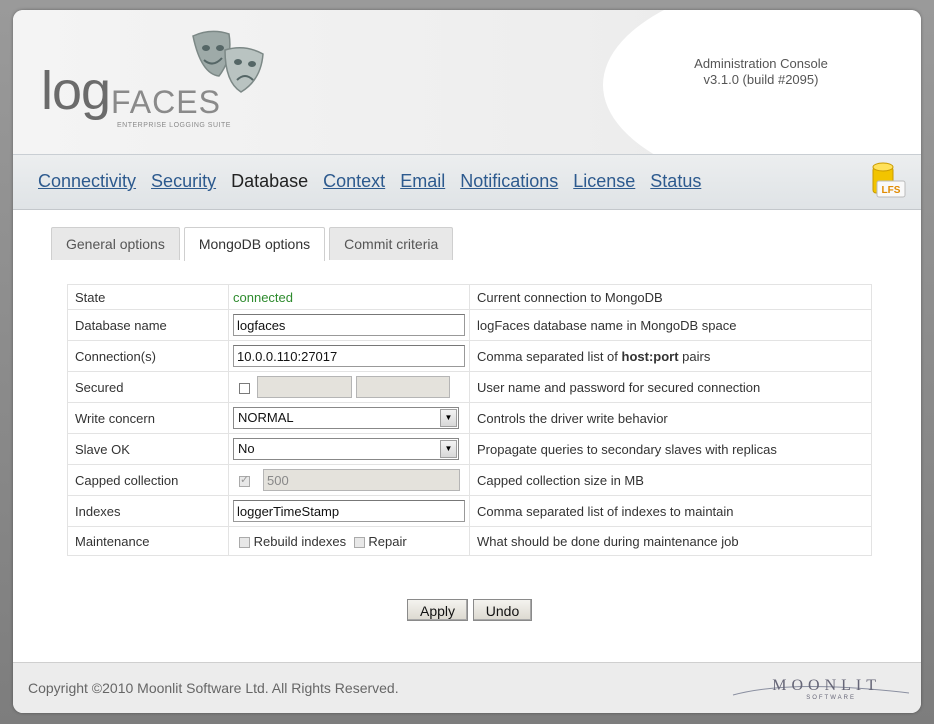 Image resolution: width=934 pixels, height=724 pixels. I want to click on state-value: connected, so click(263, 297).